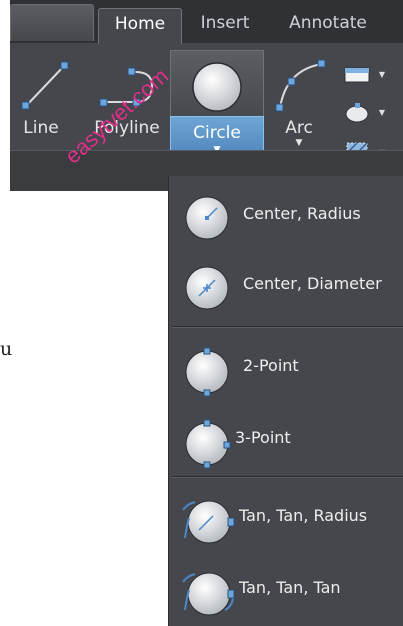 The width and height of the screenshot is (403, 626). What do you see at coordinates (299, 143) in the screenshot?
I see `arc-chevron-down-icon: ▼` at bounding box center [299, 143].